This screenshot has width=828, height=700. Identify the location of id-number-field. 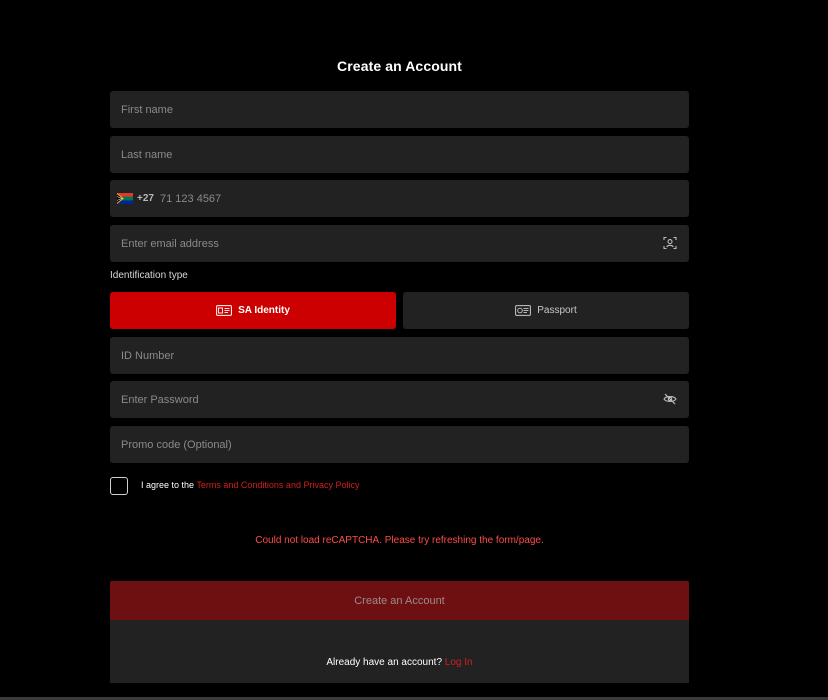
(399, 355).